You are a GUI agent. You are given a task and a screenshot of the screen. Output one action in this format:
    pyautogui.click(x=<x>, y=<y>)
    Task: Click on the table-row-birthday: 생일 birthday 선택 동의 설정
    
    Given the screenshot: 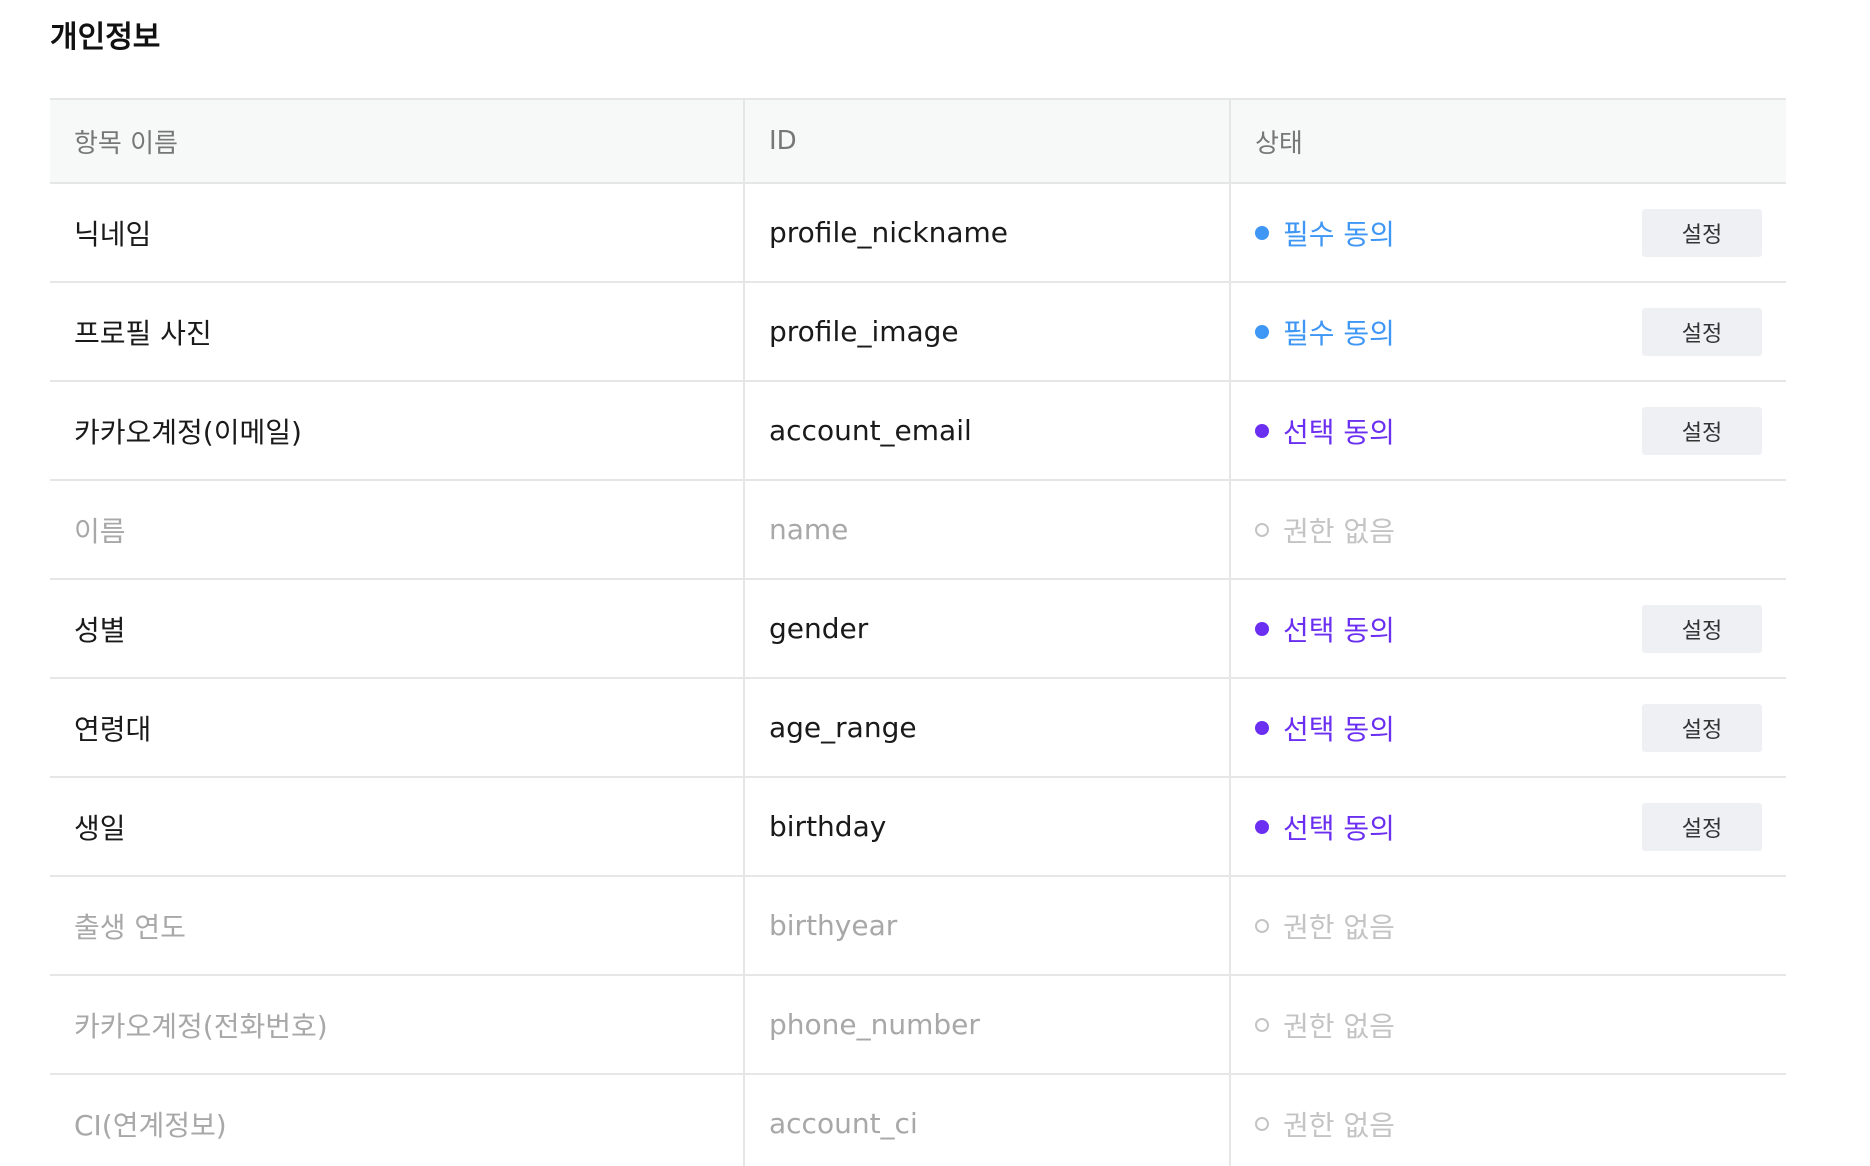 What is the action you would take?
    pyautogui.click(x=918, y=827)
    